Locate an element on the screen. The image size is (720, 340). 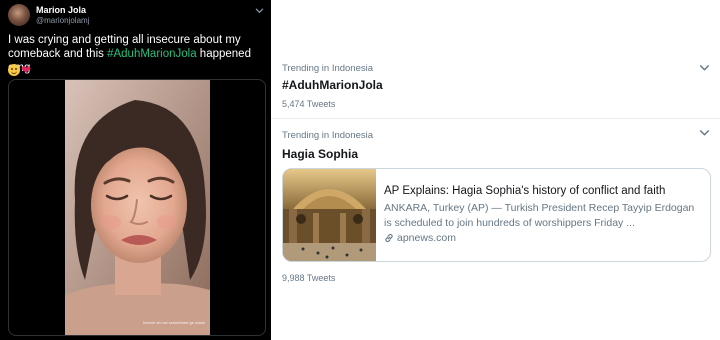
trend-name: Hagia Sophia is located at coordinates (320, 154).